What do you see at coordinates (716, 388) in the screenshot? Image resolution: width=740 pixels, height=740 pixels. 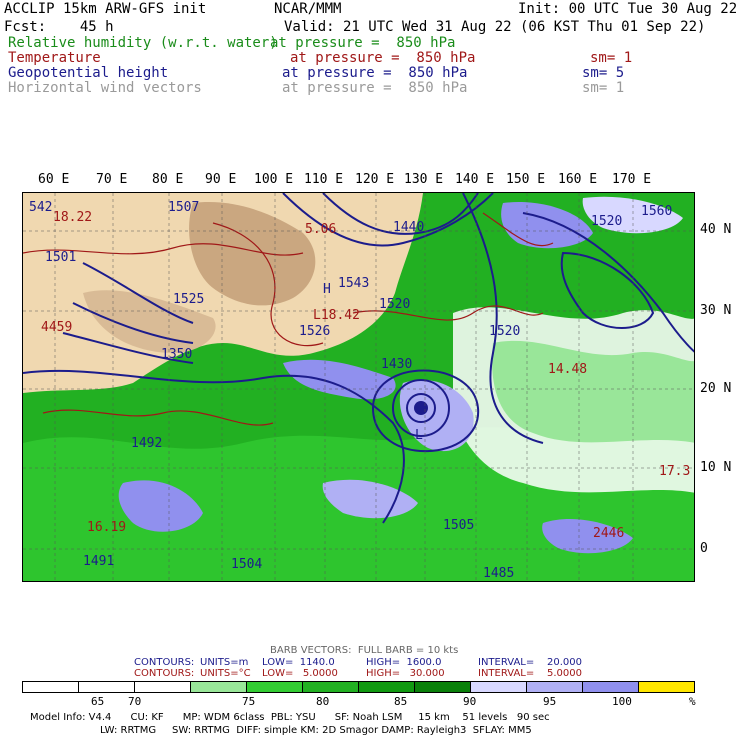 I see `lat-label-20n: 20 N` at bounding box center [716, 388].